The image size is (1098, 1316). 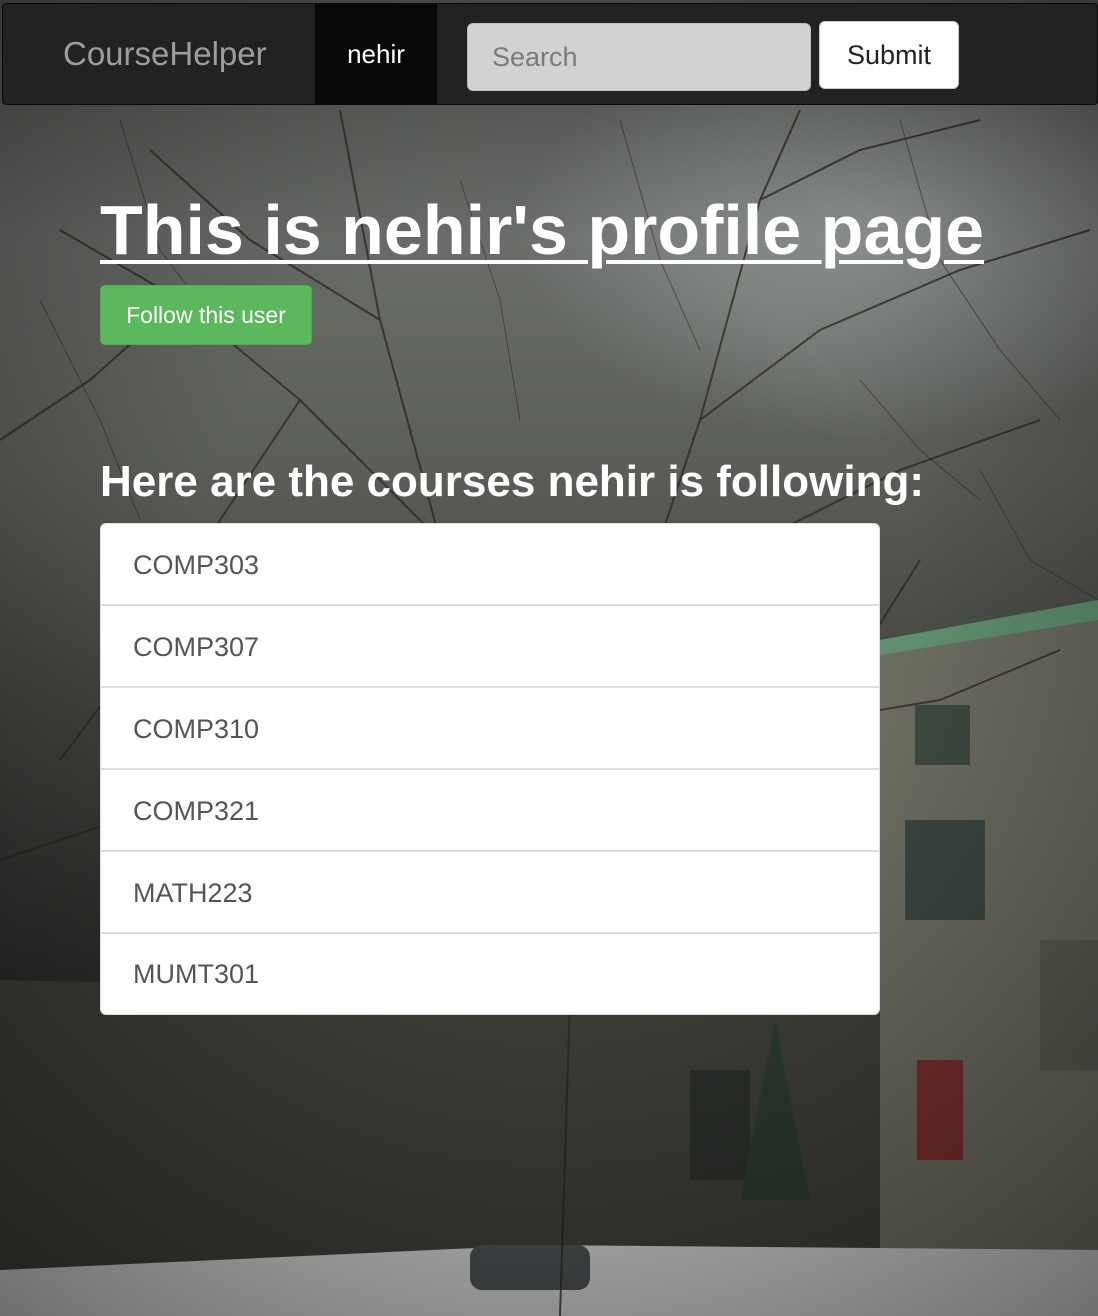 What do you see at coordinates (490, 811) in the screenshot?
I see `course-item: COMP321` at bounding box center [490, 811].